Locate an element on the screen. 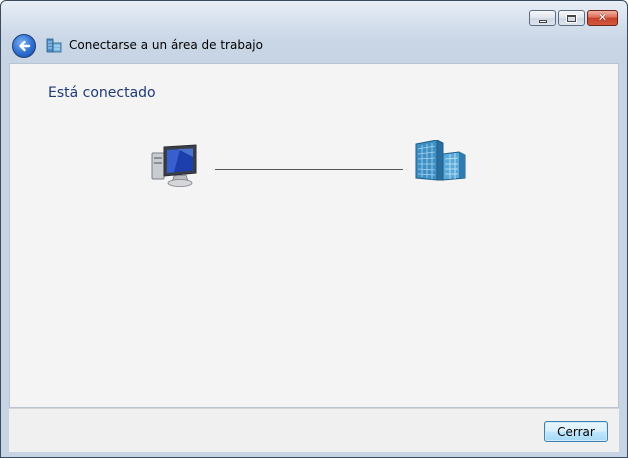  minimize-button is located at coordinates (542, 18).